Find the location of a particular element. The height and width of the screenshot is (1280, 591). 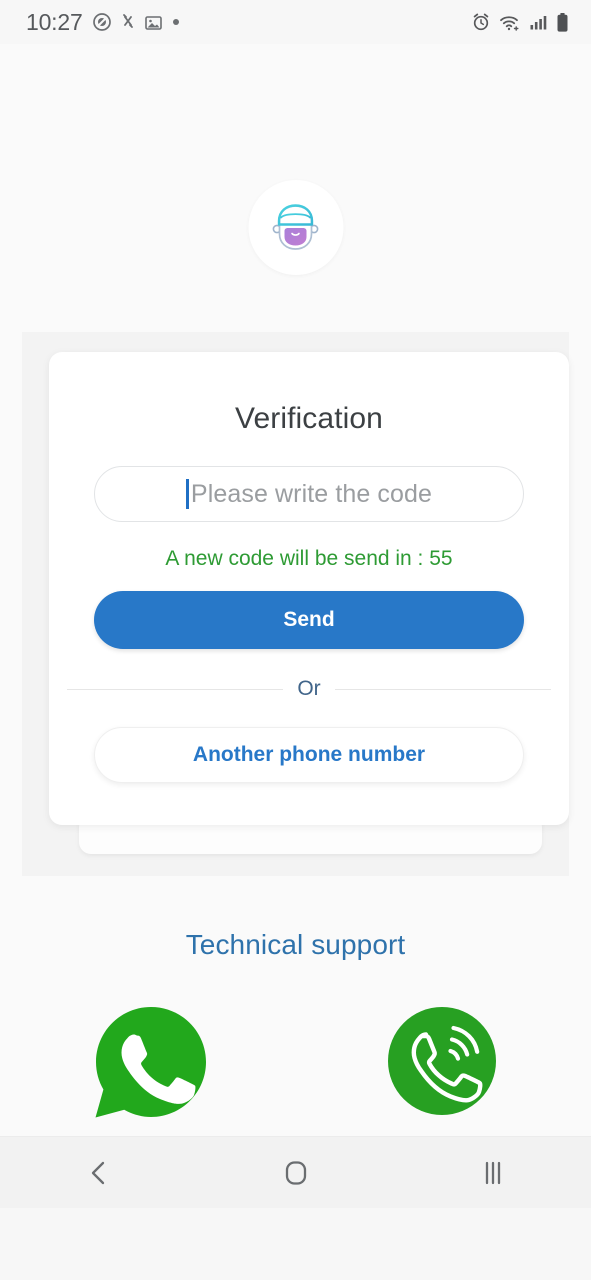

technical-support-title: Technical support is located at coordinates (295, 944).